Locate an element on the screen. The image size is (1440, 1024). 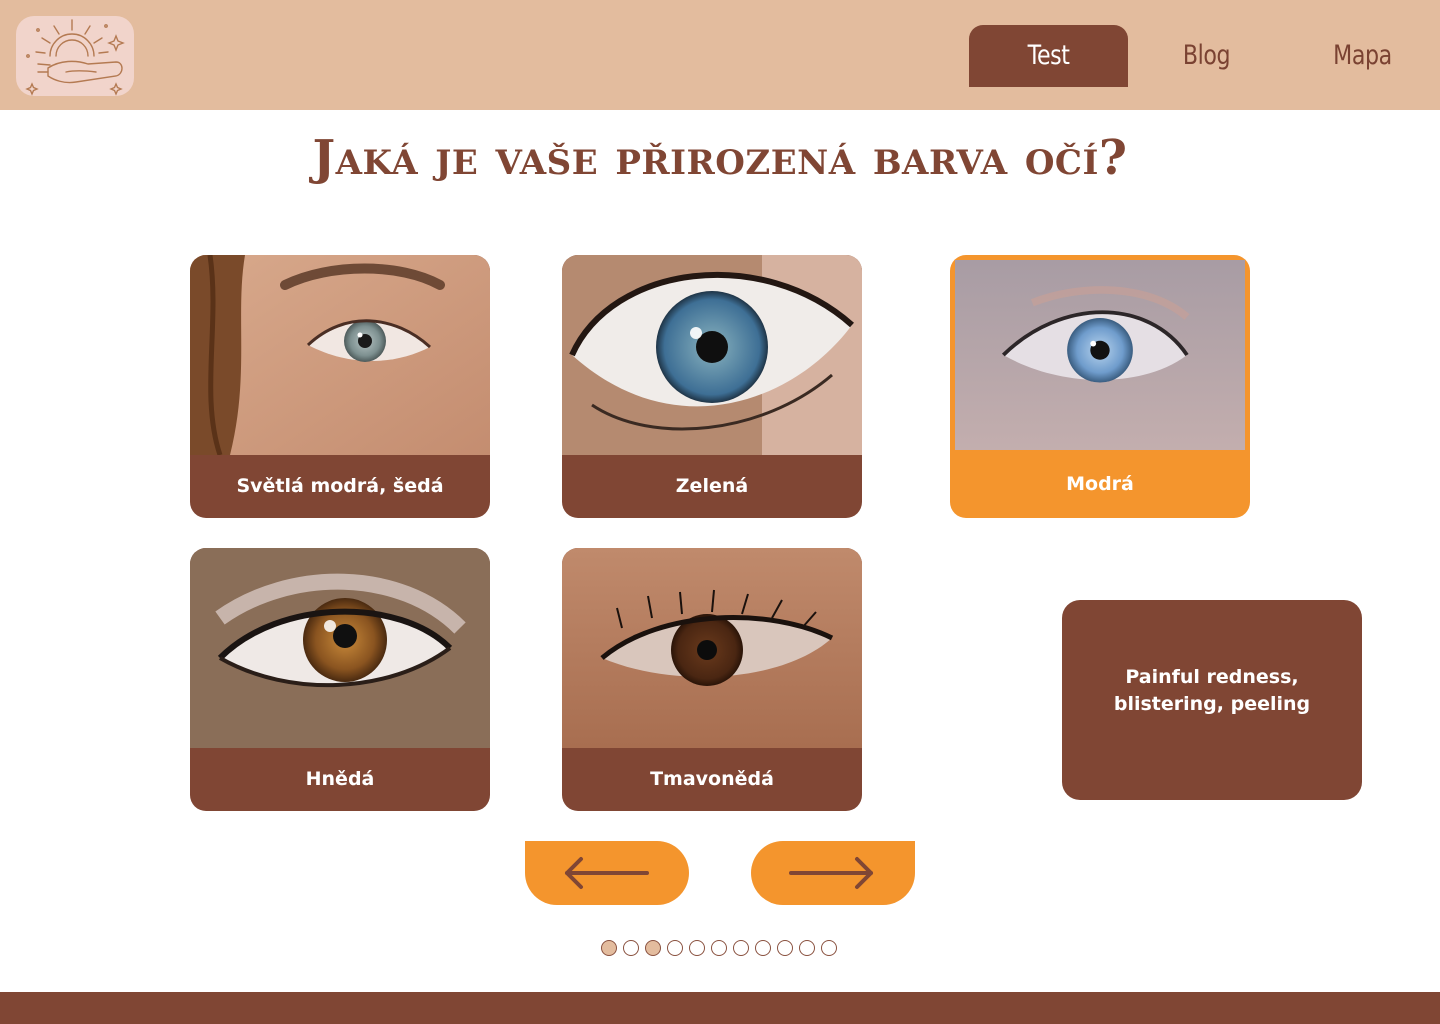
option-label: Modrá is located at coordinates (1100, 484).